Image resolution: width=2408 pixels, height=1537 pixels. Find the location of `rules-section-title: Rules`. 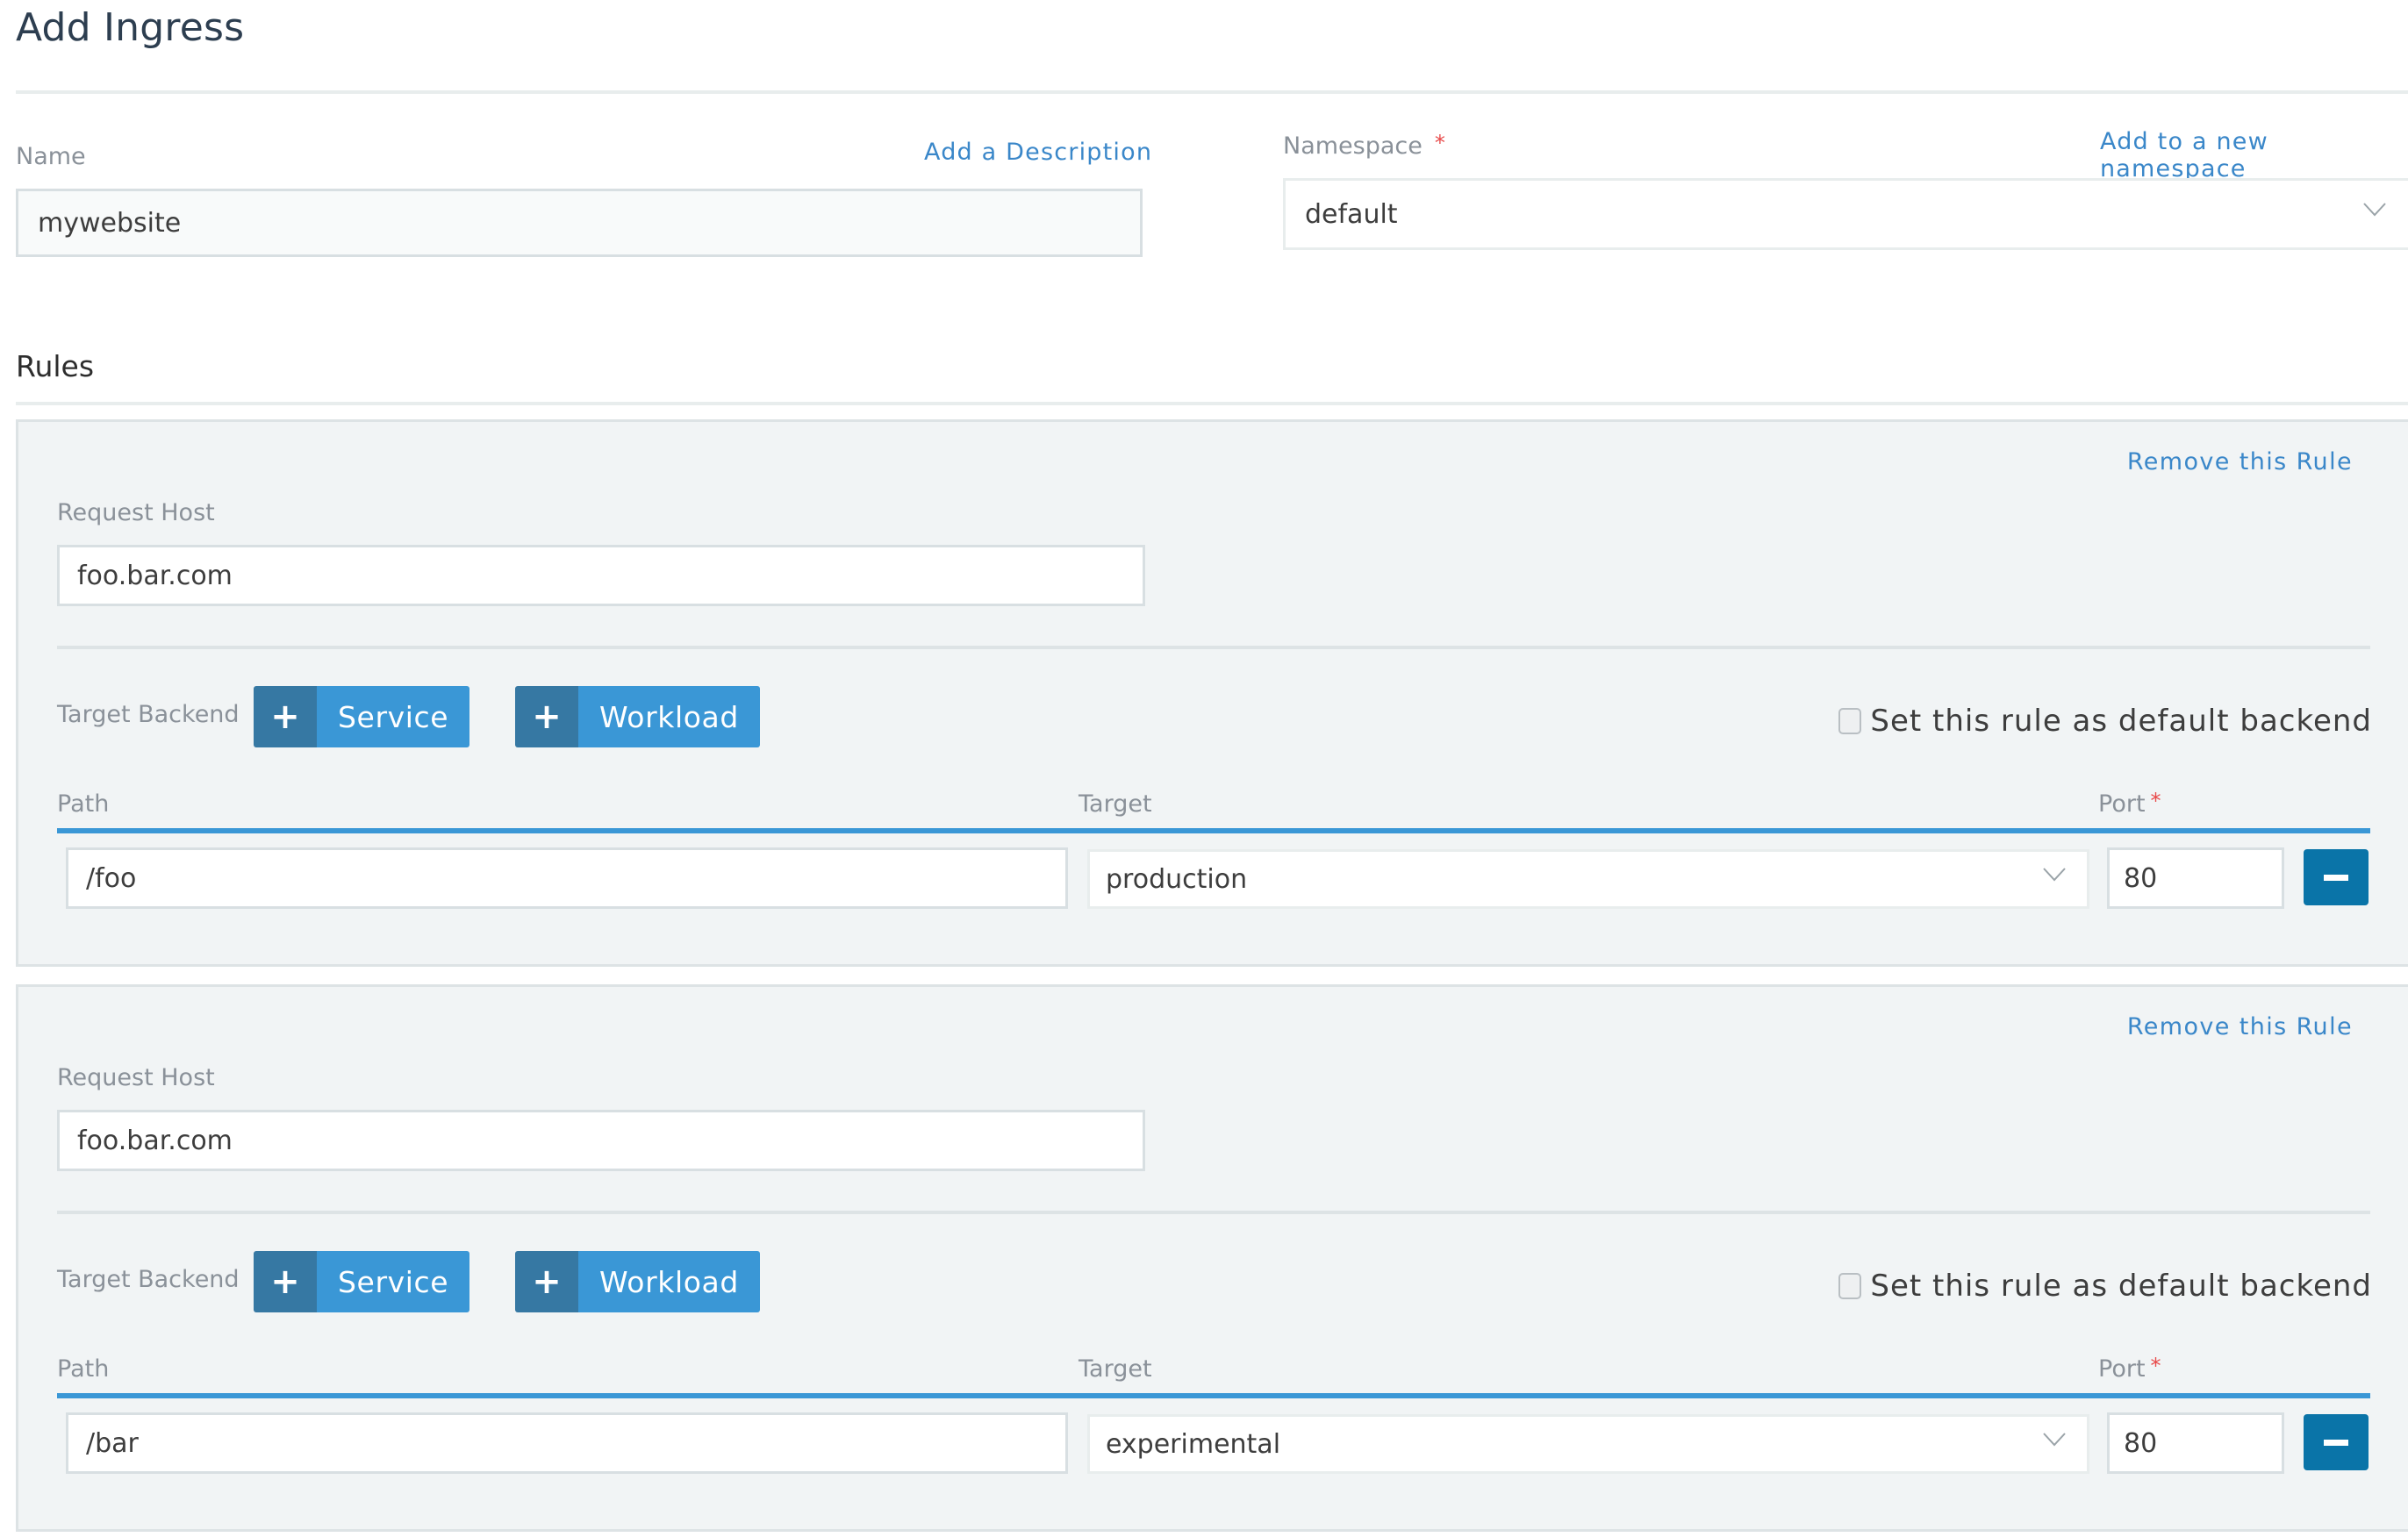

rules-section-title: Rules is located at coordinates (55, 366).